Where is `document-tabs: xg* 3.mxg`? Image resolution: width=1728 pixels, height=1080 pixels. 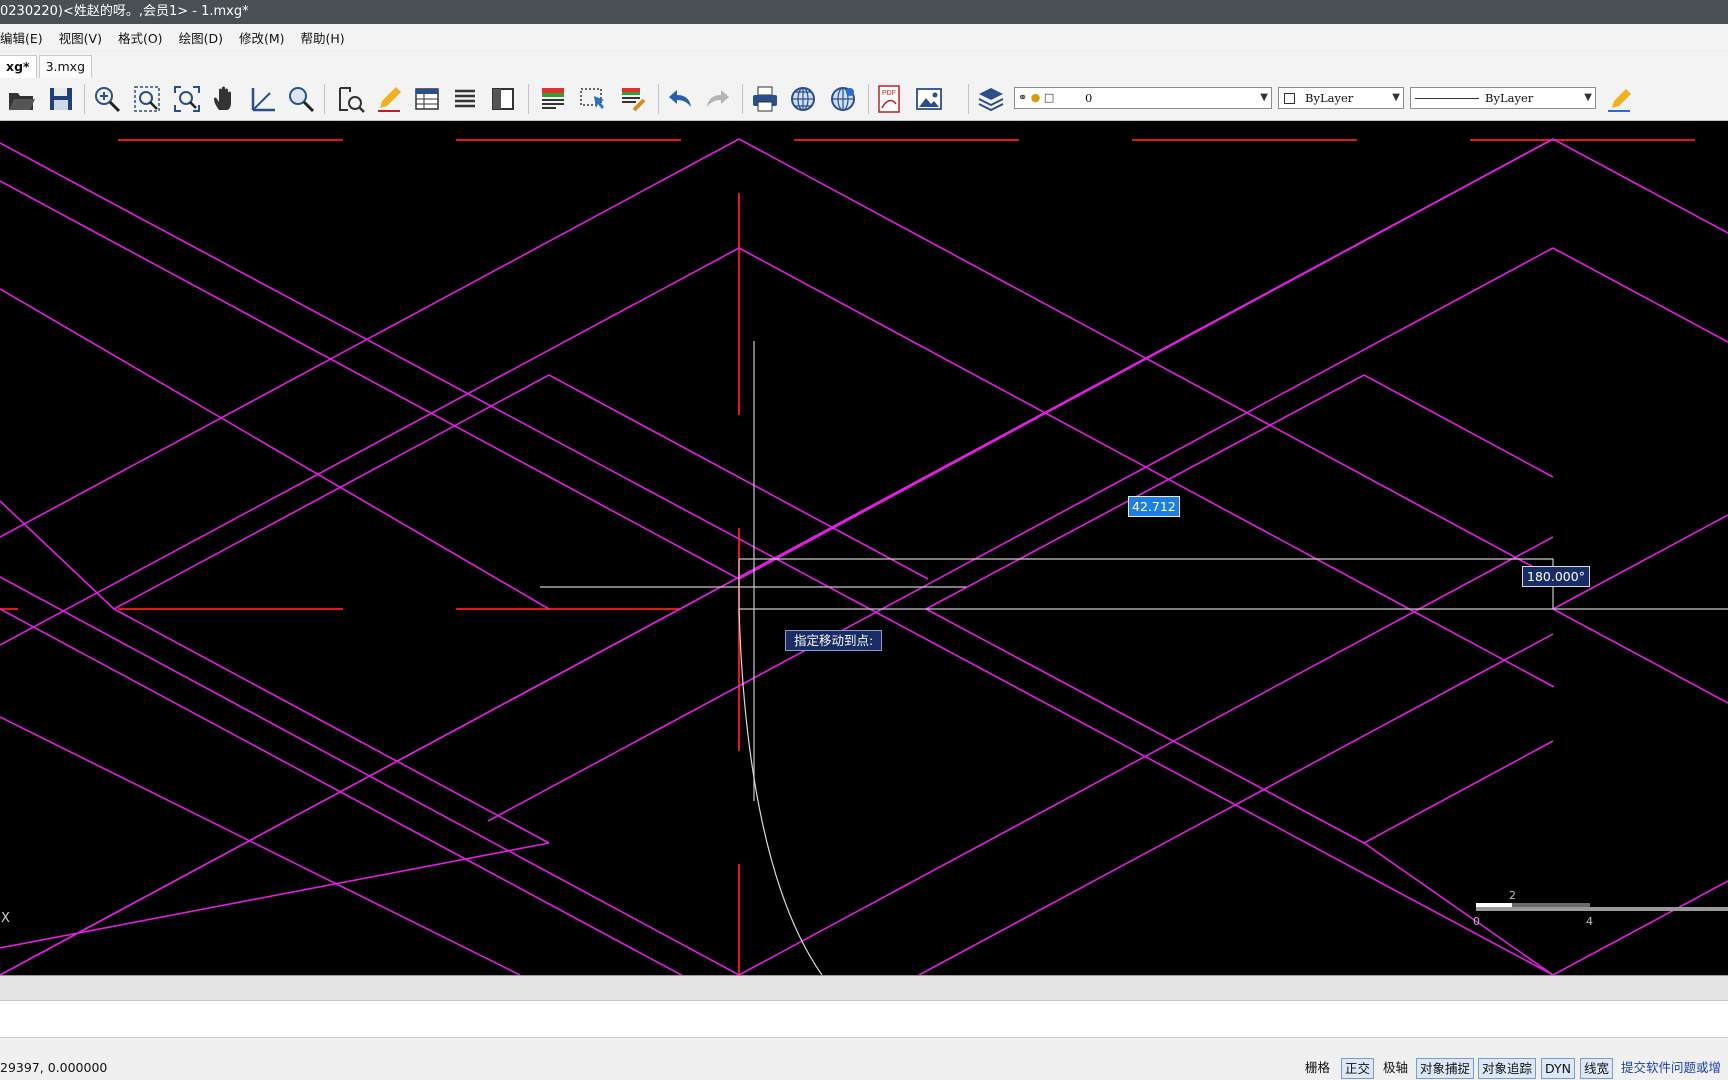
document-tabs: xg* 3.mxg is located at coordinates (864, 65).